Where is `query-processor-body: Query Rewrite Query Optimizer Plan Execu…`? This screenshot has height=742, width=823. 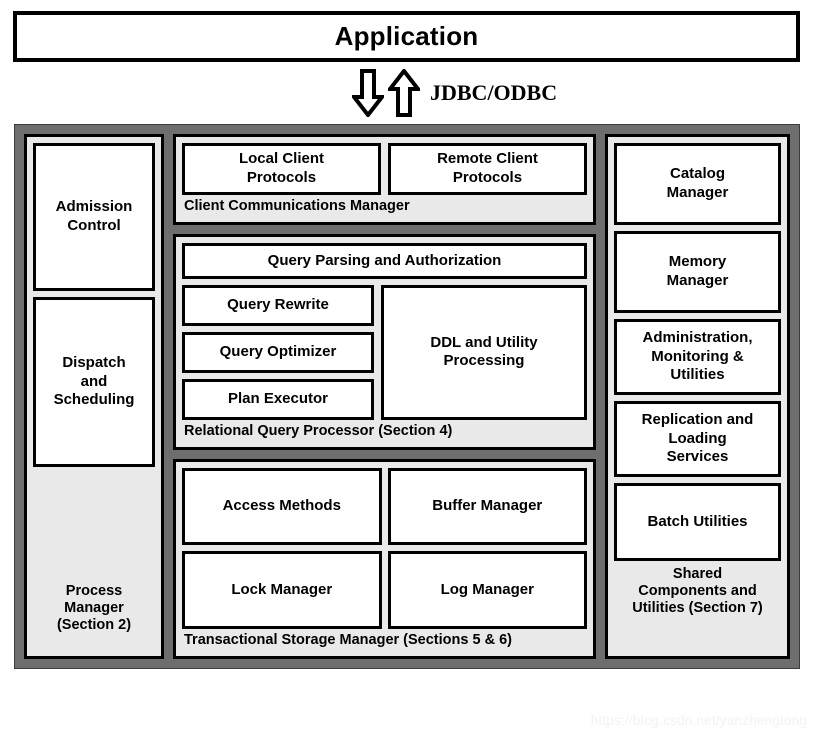 query-processor-body: Query Rewrite Query Optimizer Plan Execu… is located at coordinates (384, 352).